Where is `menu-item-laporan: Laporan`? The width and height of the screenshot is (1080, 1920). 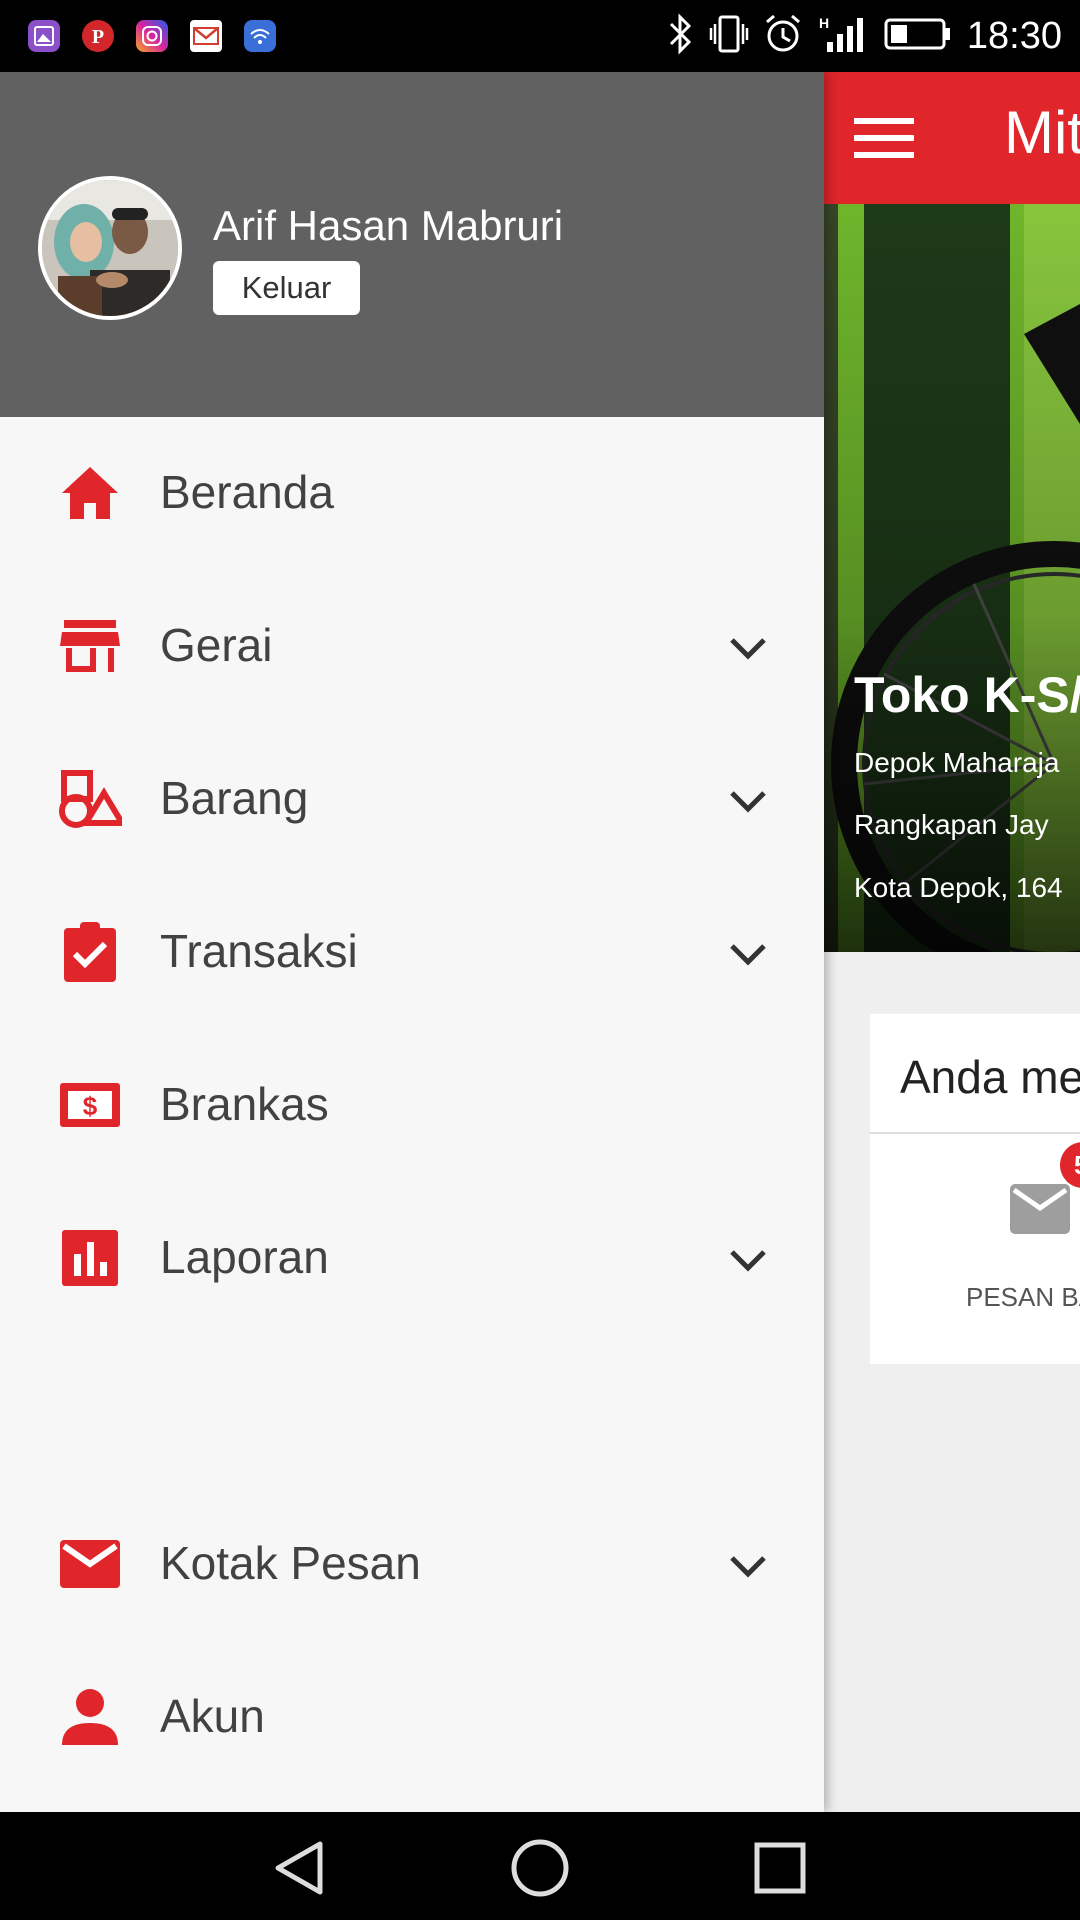 menu-item-laporan: Laporan is located at coordinates (412, 1258).